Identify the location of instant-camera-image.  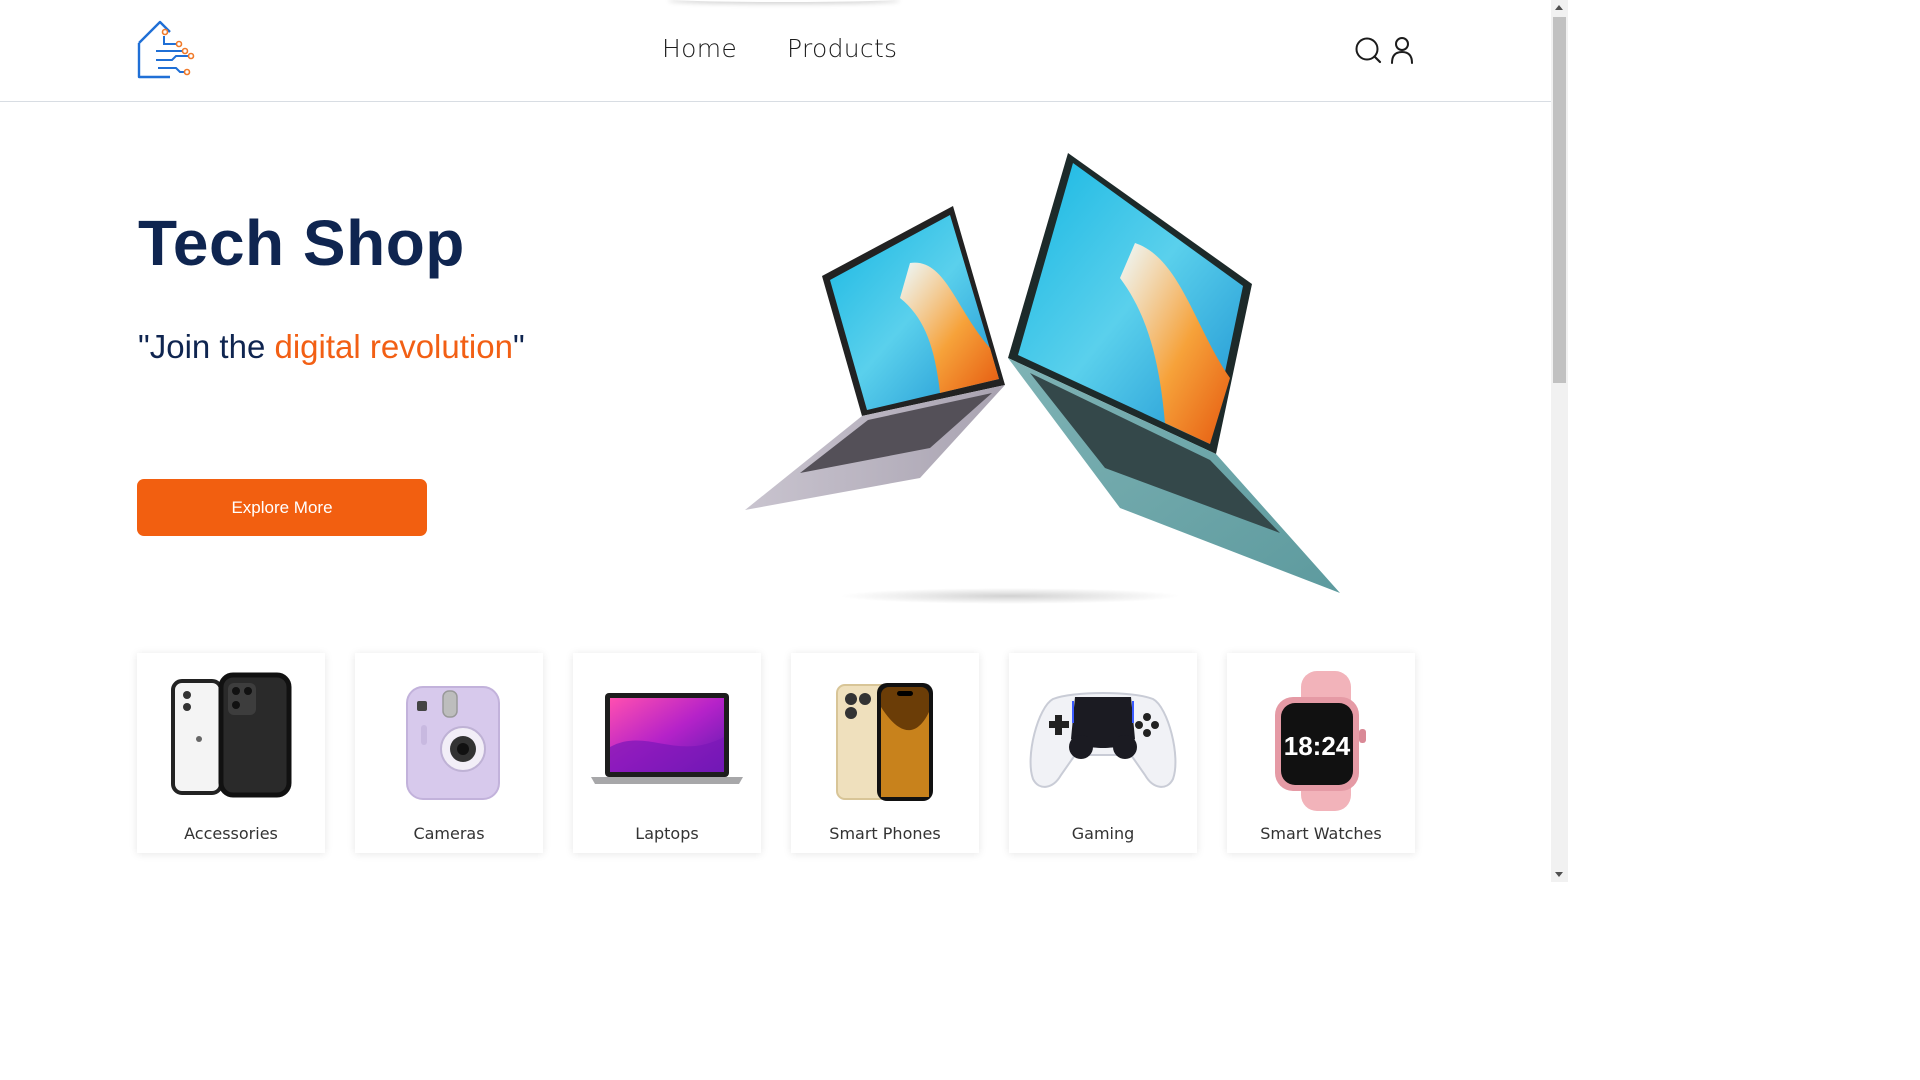
(453, 743).